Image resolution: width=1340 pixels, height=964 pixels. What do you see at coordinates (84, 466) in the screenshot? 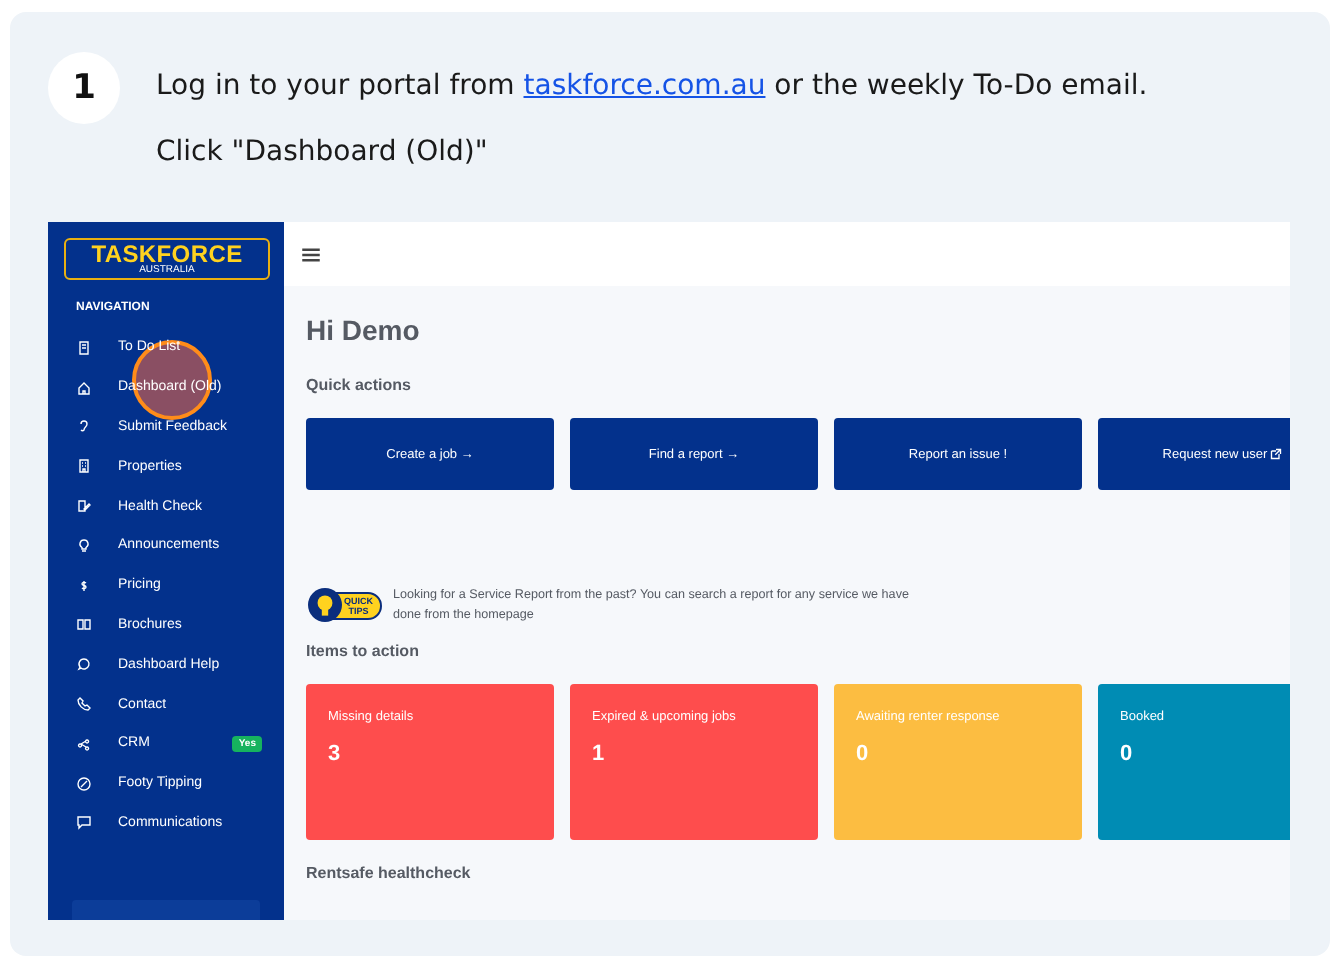
I see `building-icon` at bounding box center [84, 466].